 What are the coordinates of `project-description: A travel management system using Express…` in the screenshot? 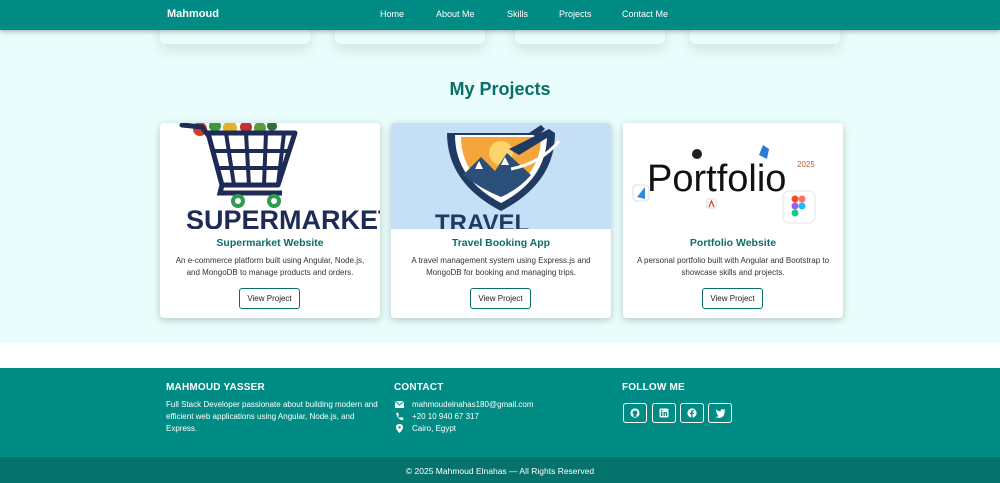 It's located at (501, 266).